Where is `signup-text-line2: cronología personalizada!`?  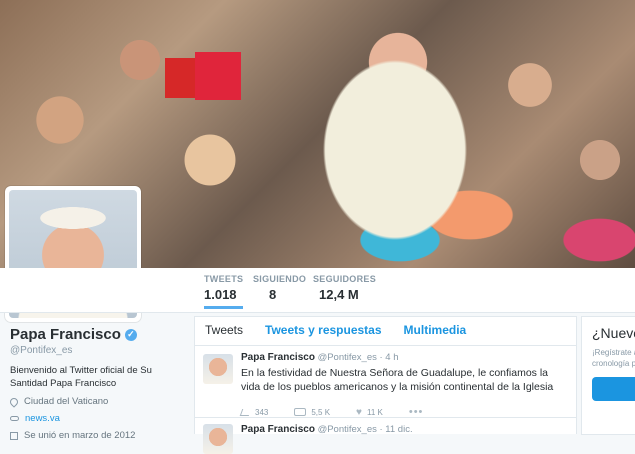
signup-text-line2: cronología personalizada! is located at coordinates (613, 363).